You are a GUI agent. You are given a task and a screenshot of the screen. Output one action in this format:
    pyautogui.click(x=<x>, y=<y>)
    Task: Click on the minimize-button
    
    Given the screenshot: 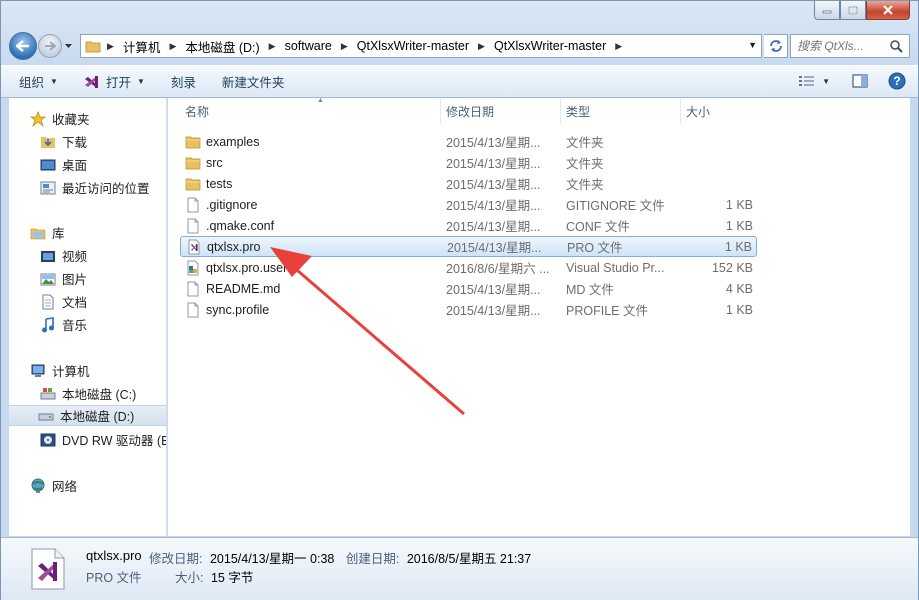 What is the action you would take?
    pyautogui.click(x=827, y=10)
    